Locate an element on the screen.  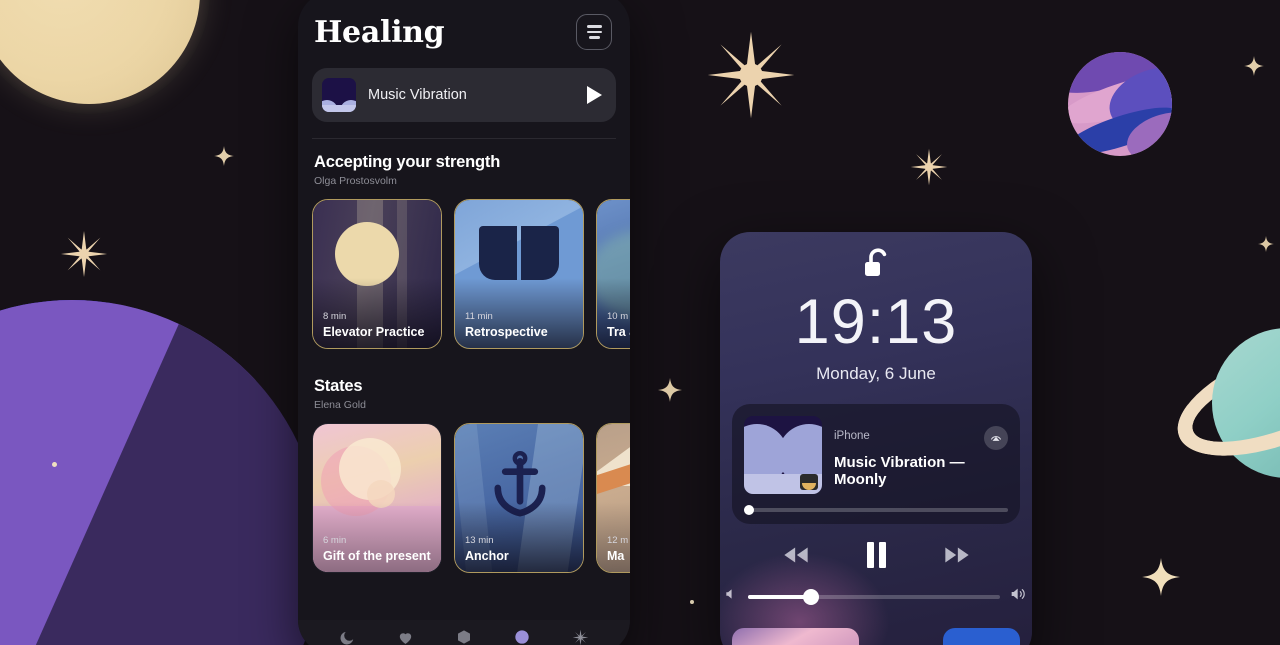
album-artwork is located at coordinates (783, 455).